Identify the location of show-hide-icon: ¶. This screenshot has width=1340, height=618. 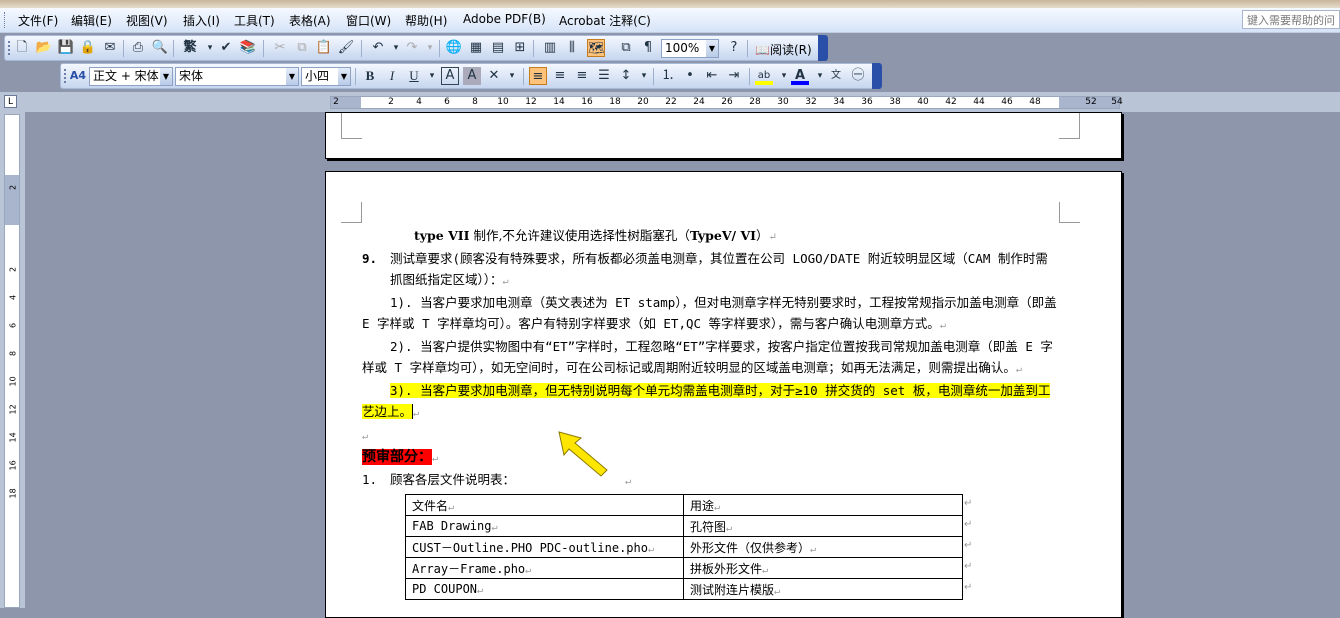
(648, 48).